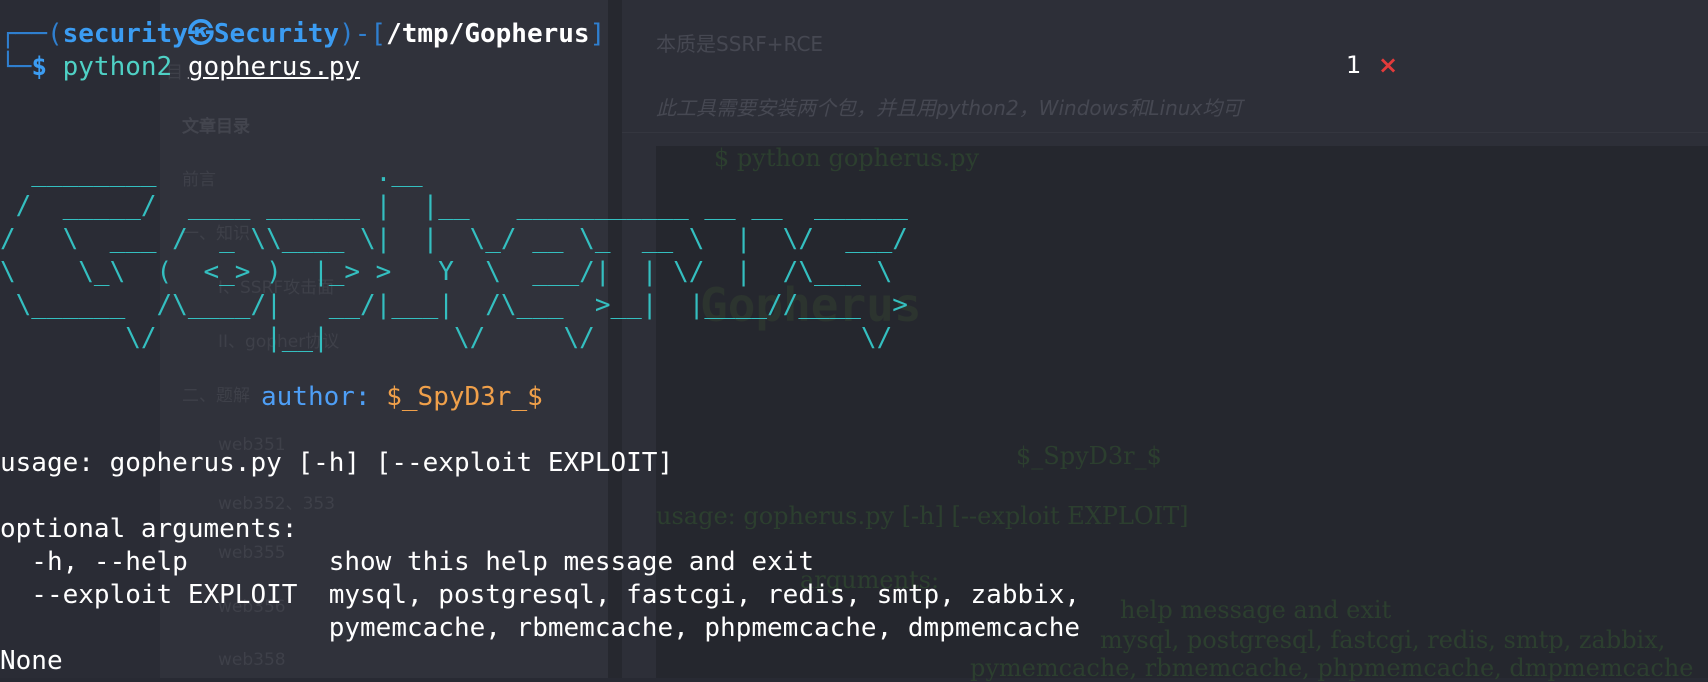 The image size is (1708, 682). I want to click on prompt-box-bottom: └─, so click(16, 67).